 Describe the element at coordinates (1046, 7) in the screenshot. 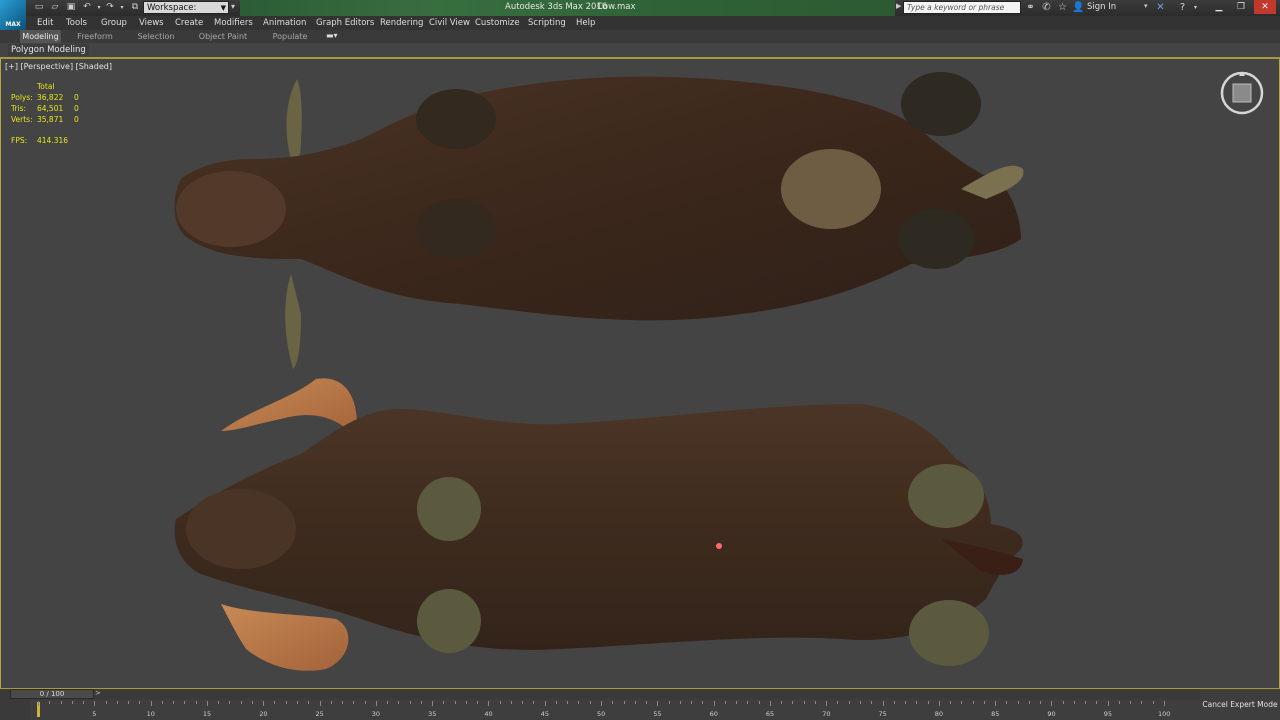

I see `subscription-center-icon: ✆` at that location.